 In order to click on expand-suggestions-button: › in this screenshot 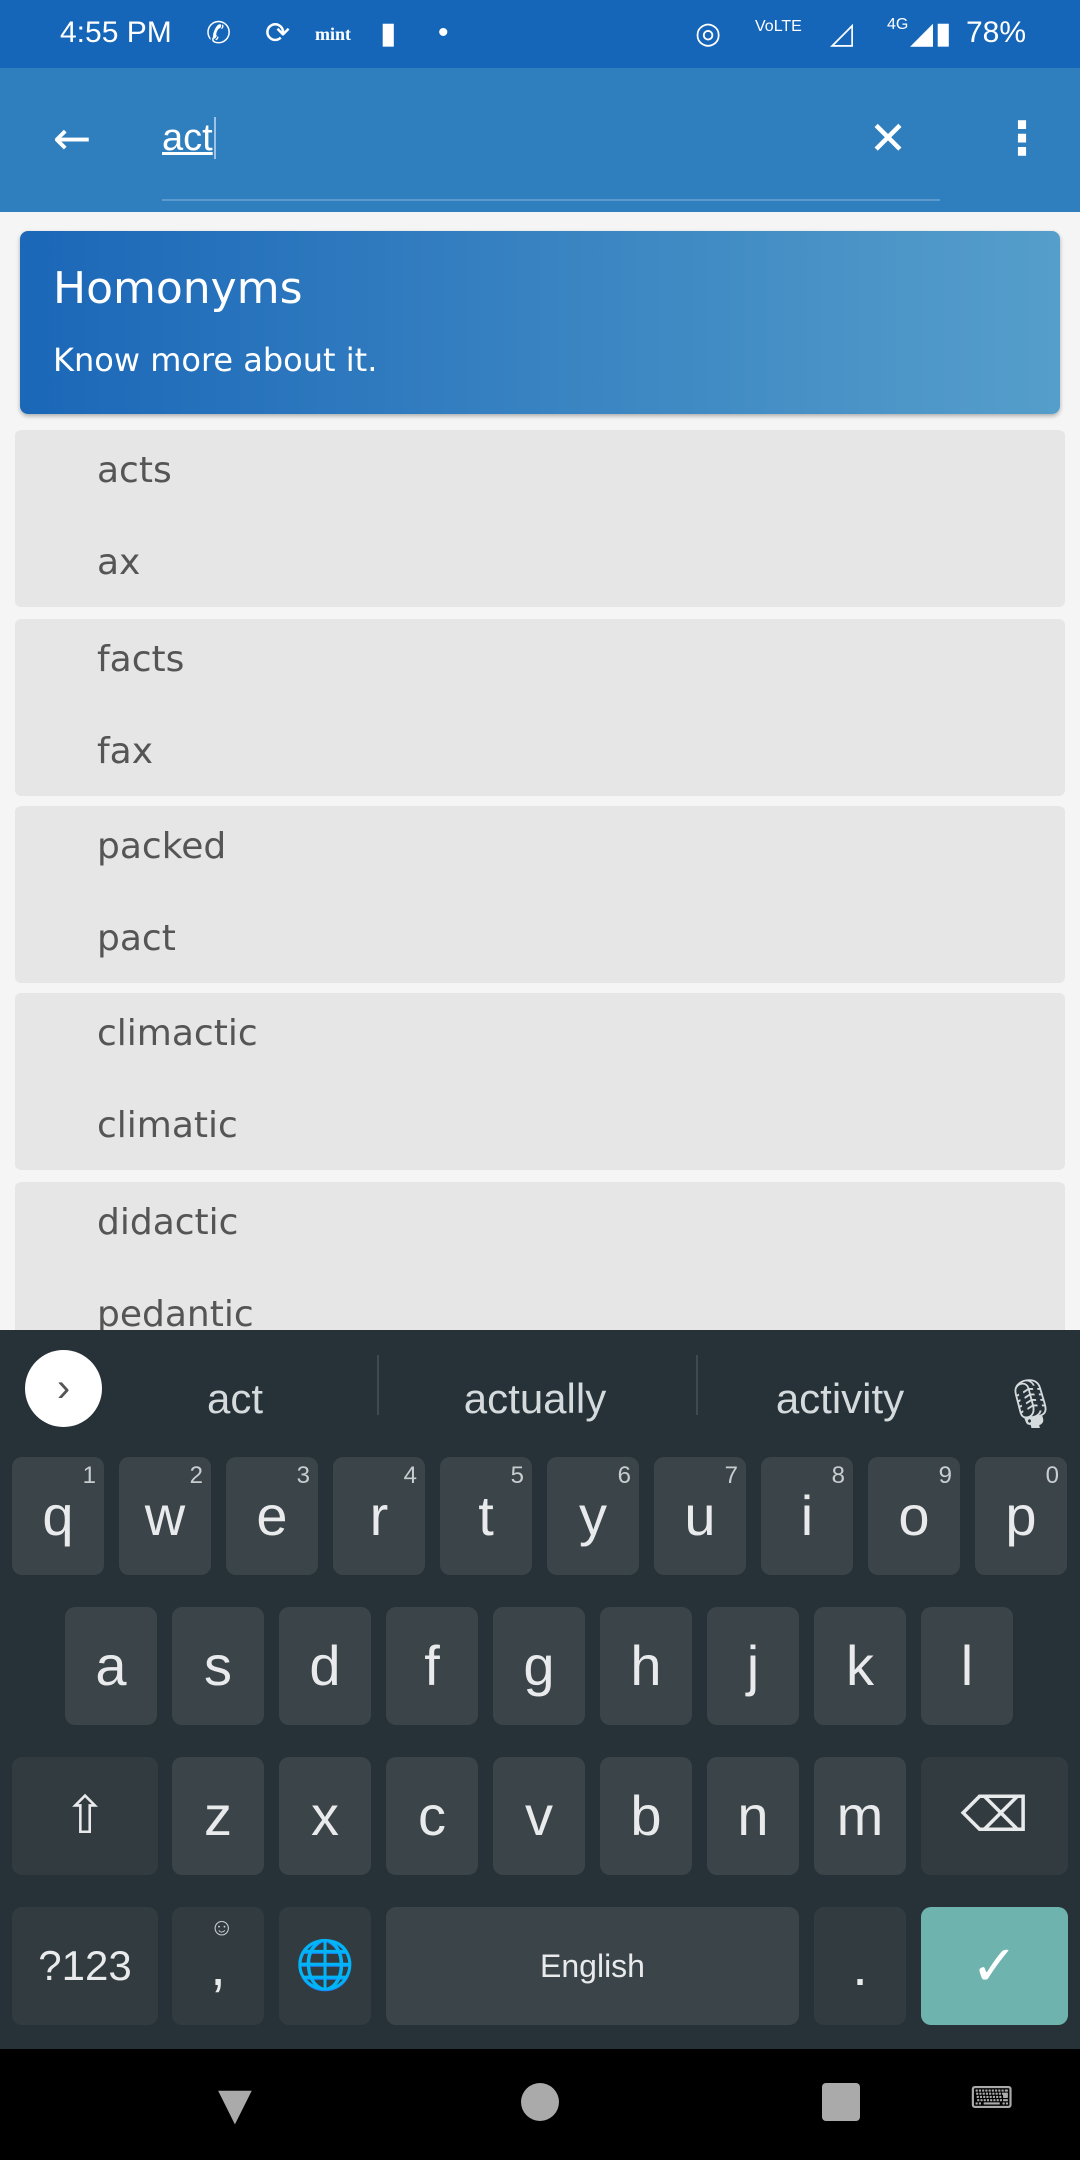, I will do `click(63, 1388)`.